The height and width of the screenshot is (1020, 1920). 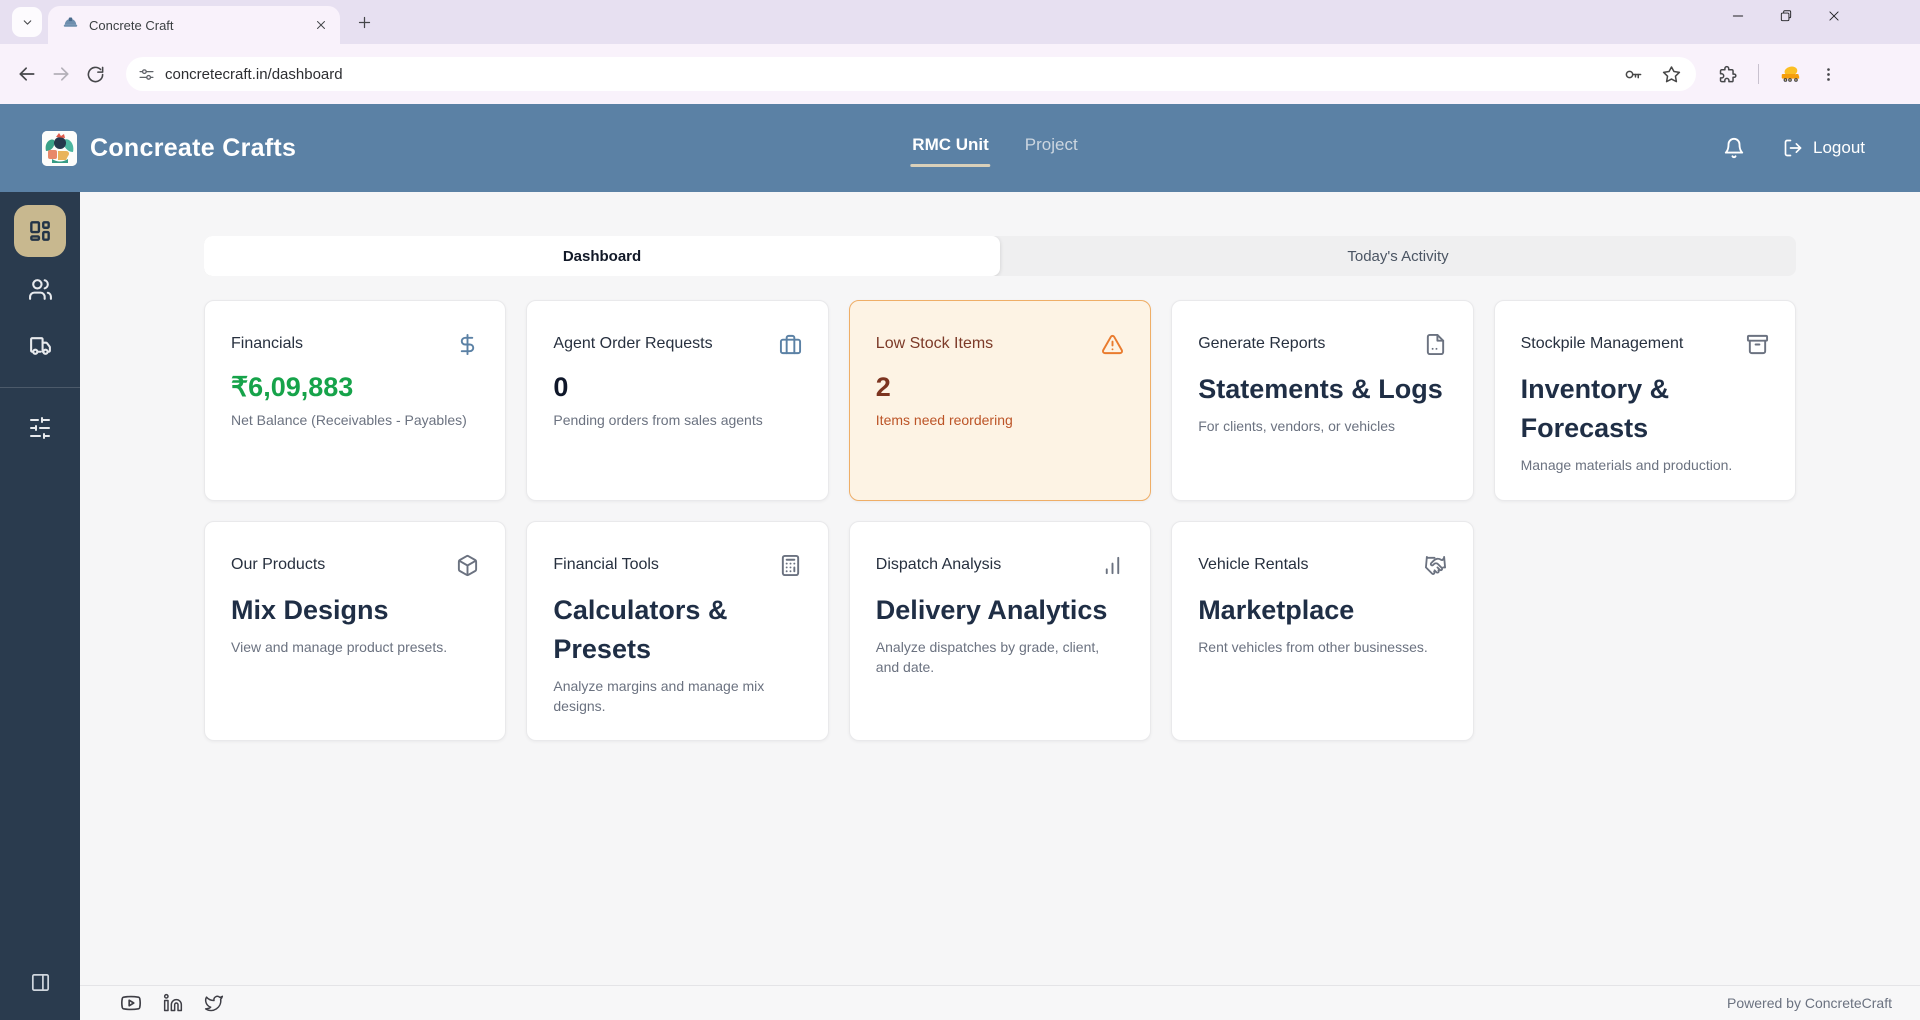 What do you see at coordinates (606, 564) in the screenshot?
I see `card-title: Financial Tools` at bounding box center [606, 564].